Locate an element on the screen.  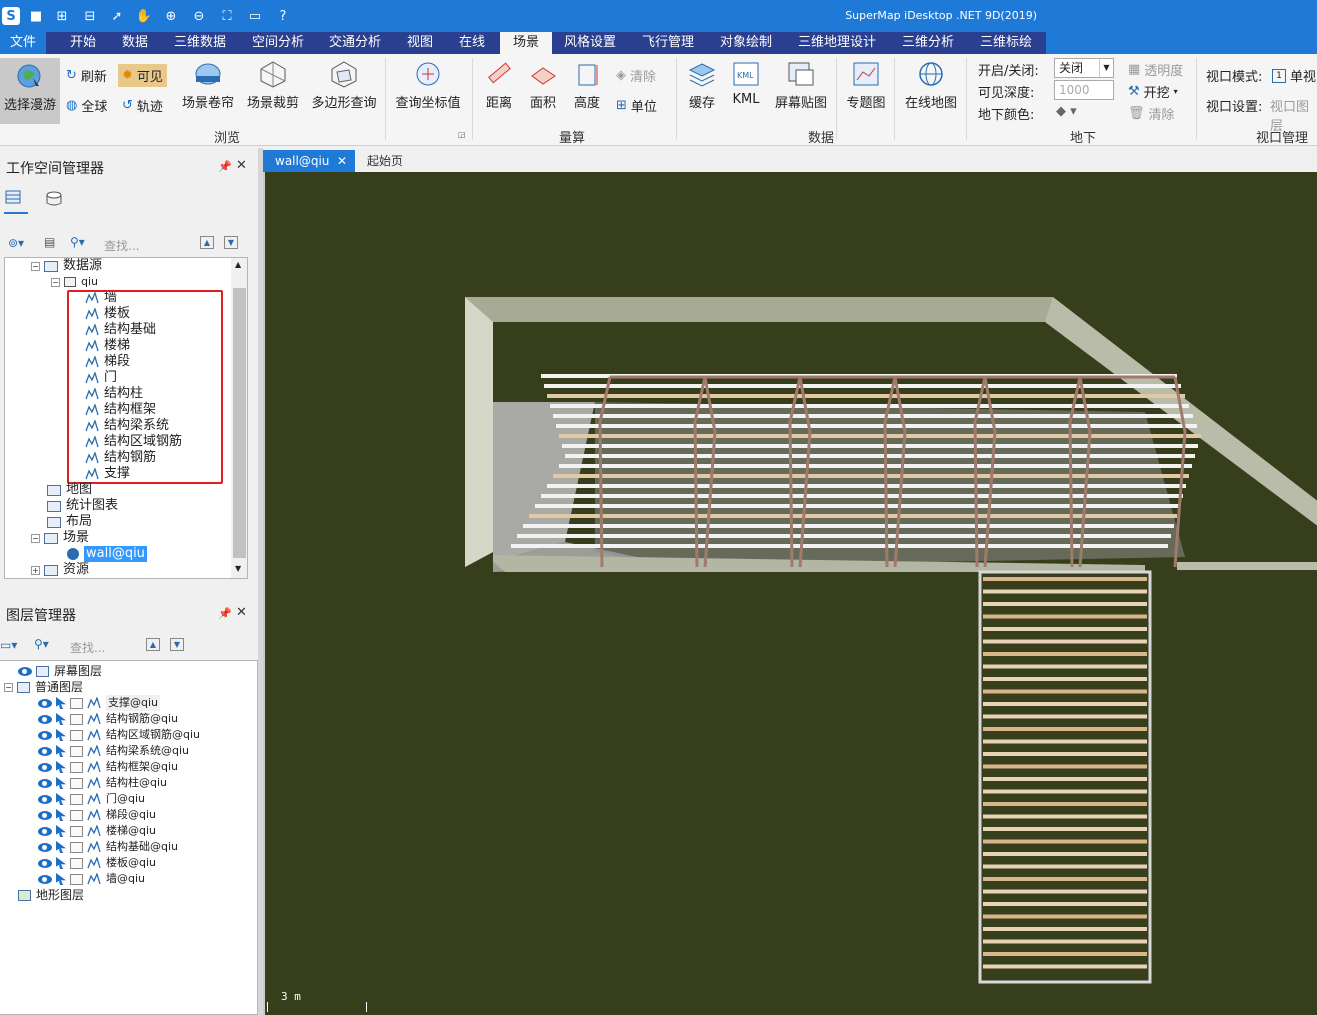
menu-3d-data: 三维数据 is located at coordinates (200, 43).